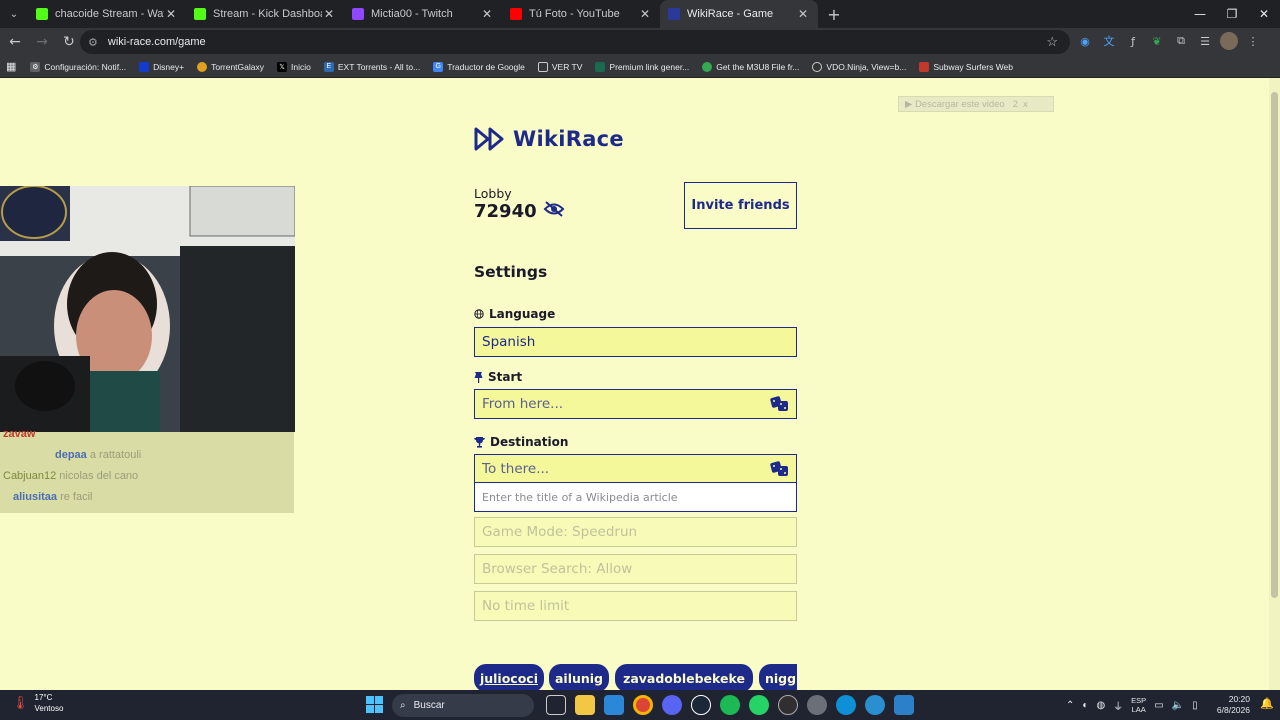  Describe the element at coordinates (1232, 14) in the screenshot. I see `maximize-icon: ❐` at that location.